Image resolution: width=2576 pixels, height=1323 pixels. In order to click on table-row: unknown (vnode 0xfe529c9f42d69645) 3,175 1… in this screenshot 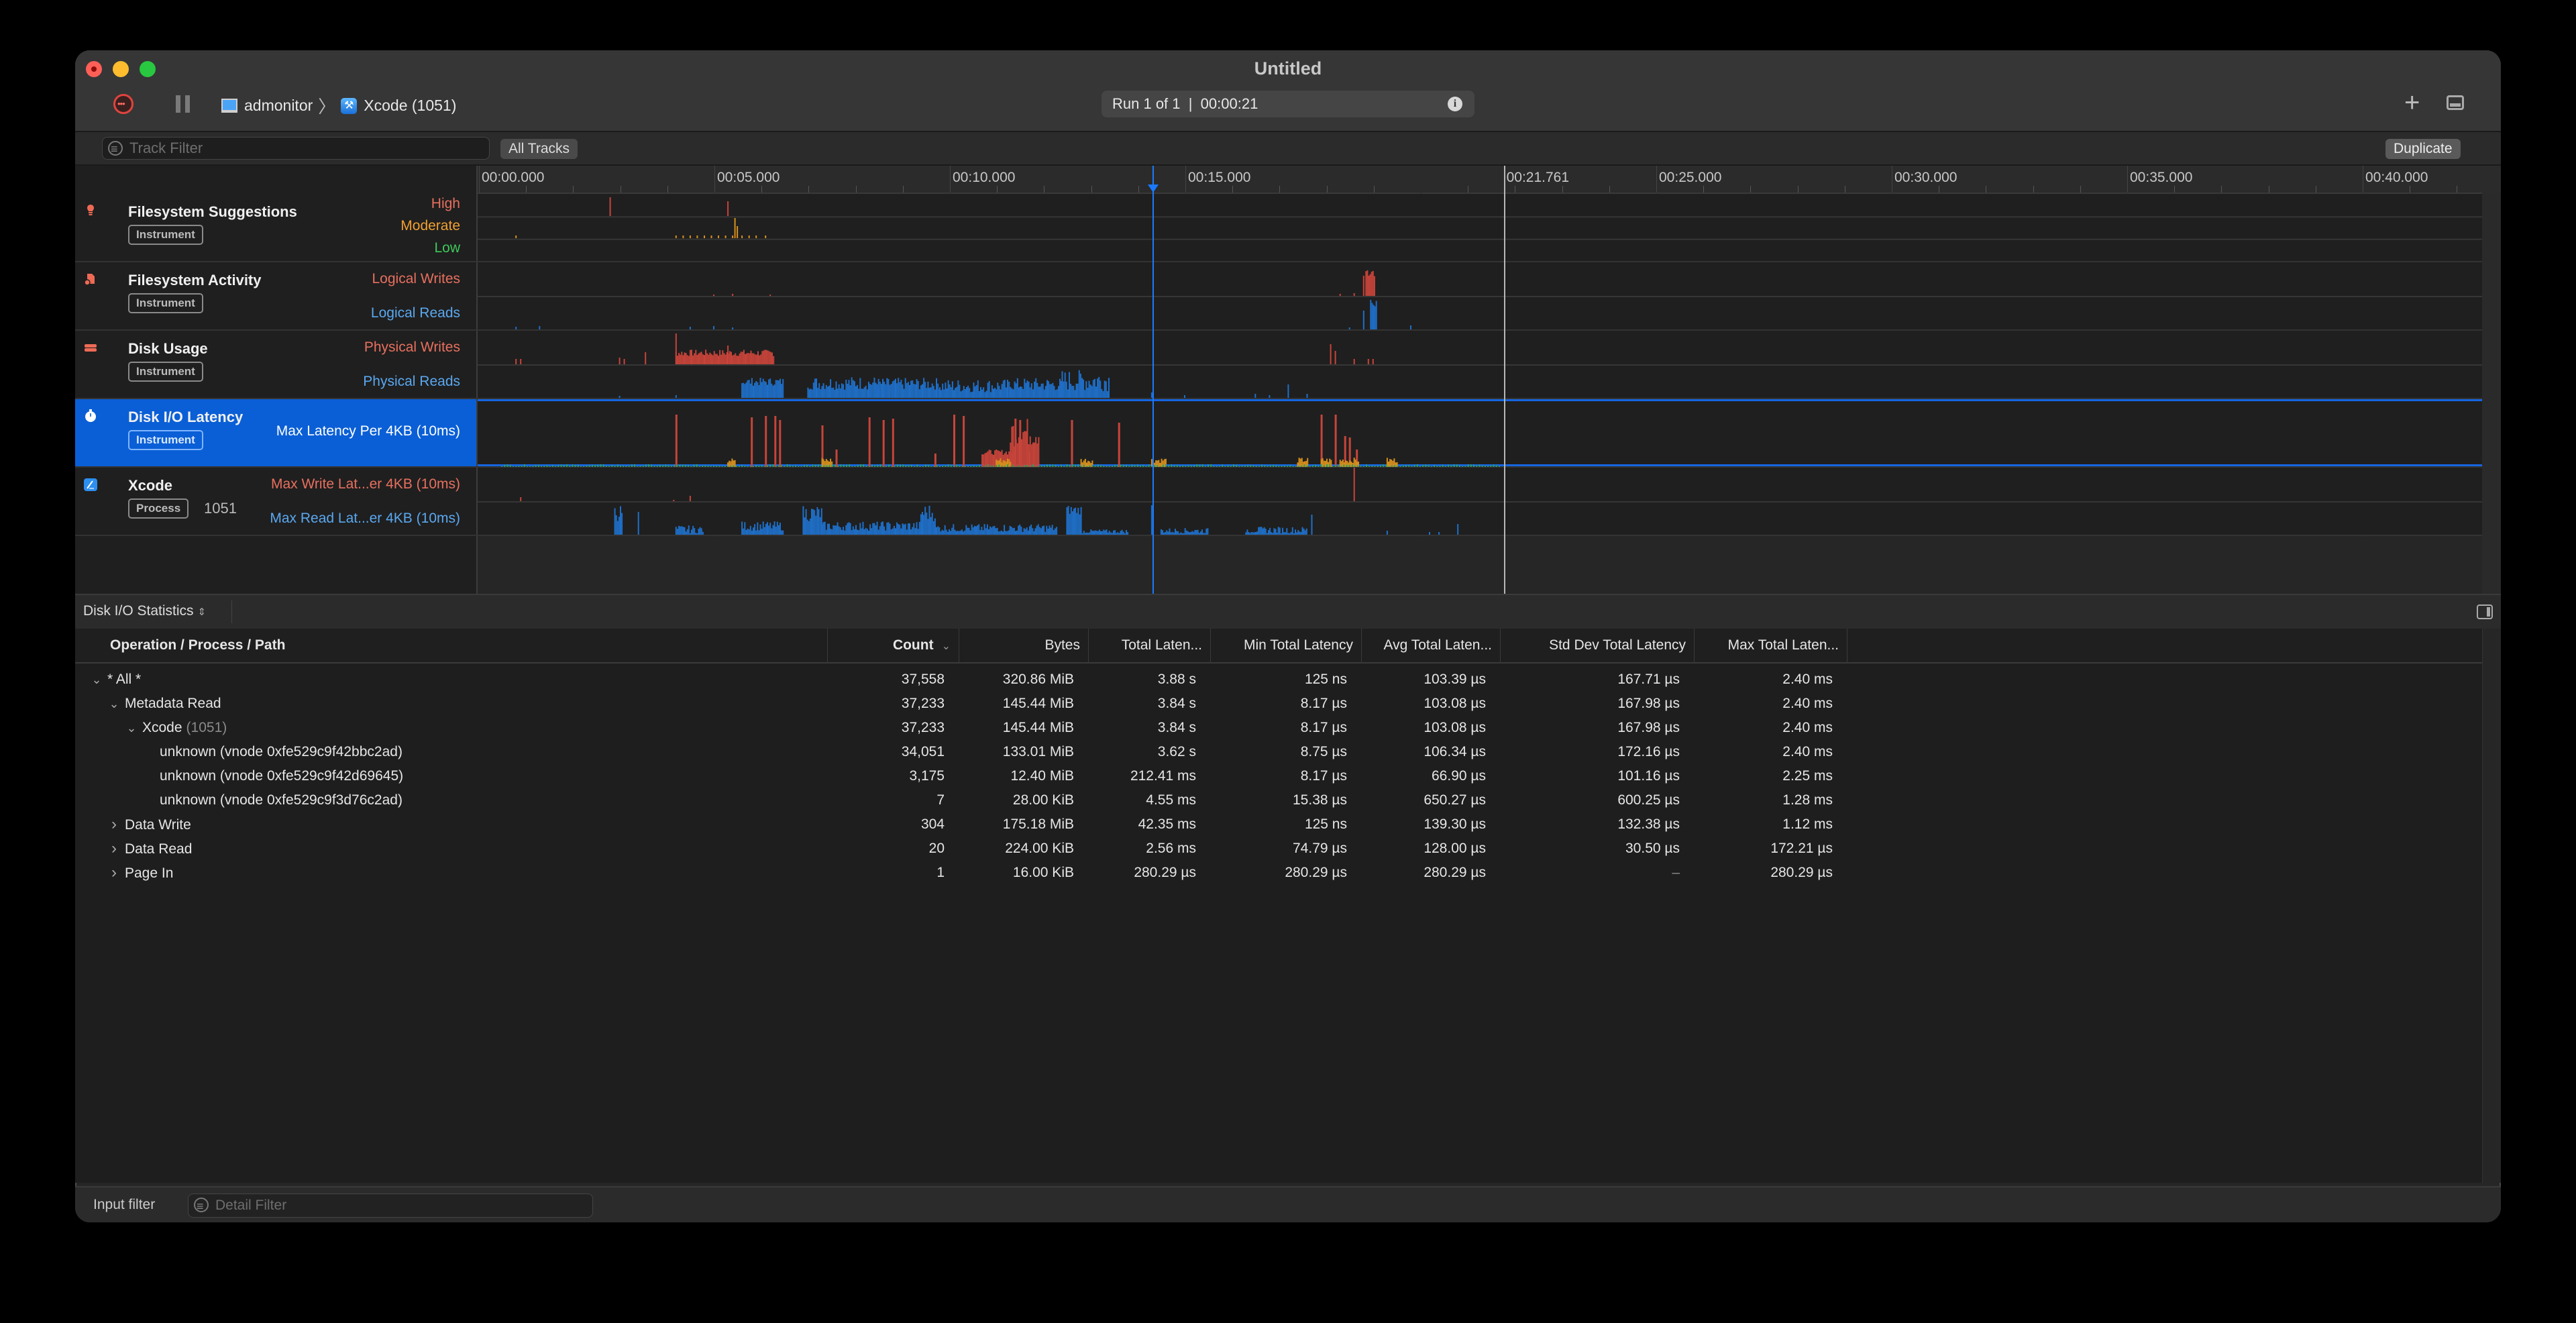, I will do `click(1278, 776)`.